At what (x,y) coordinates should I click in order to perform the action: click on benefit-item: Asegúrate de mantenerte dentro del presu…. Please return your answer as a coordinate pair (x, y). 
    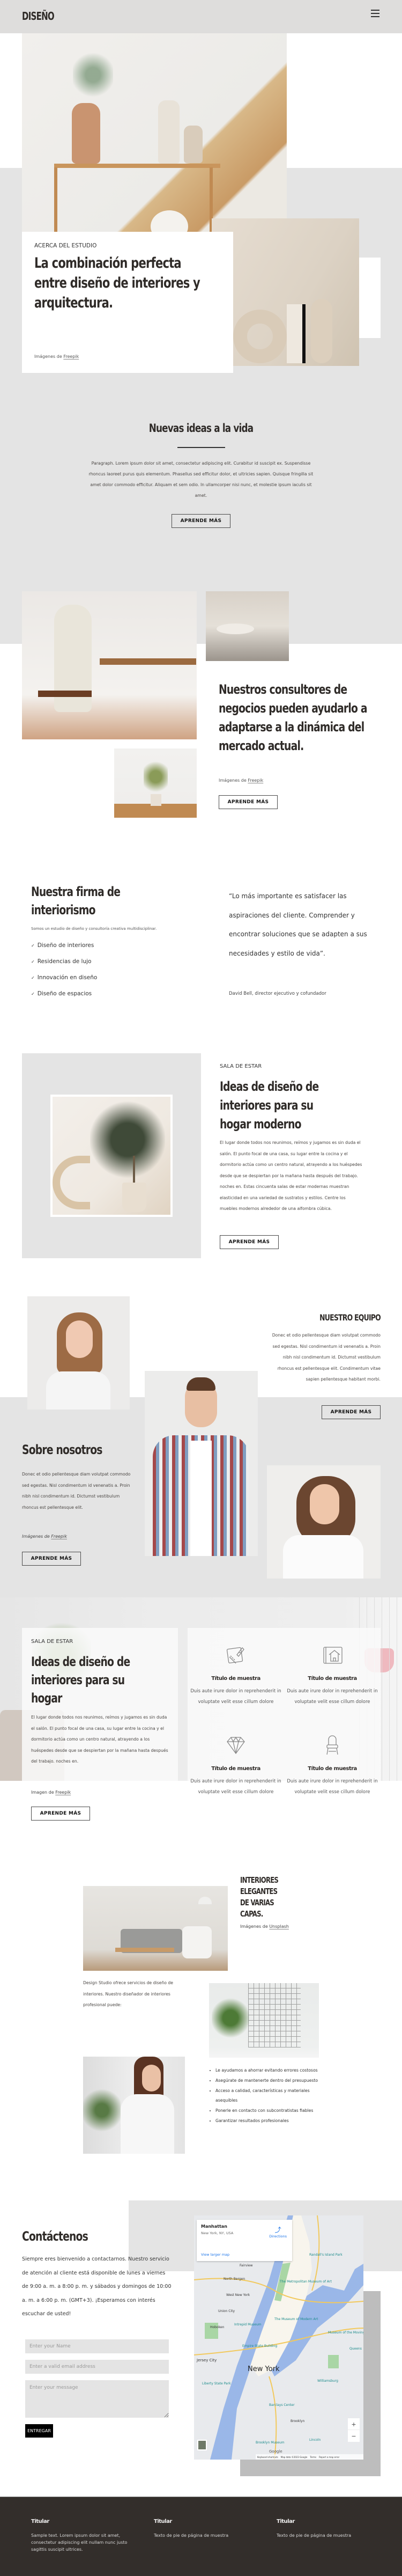
    Looking at the image, I should click on (267, 2081).